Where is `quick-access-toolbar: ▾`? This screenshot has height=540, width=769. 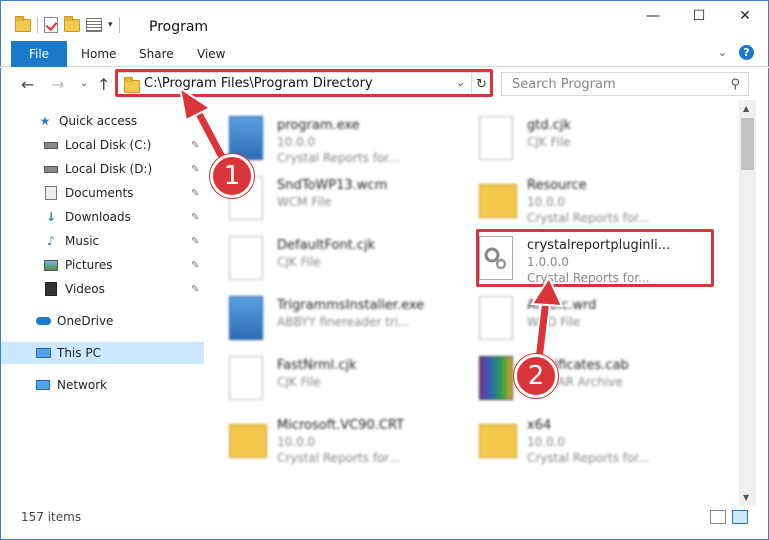 quick-access-toolbar: ▾ is located at coordinates (67, 25).